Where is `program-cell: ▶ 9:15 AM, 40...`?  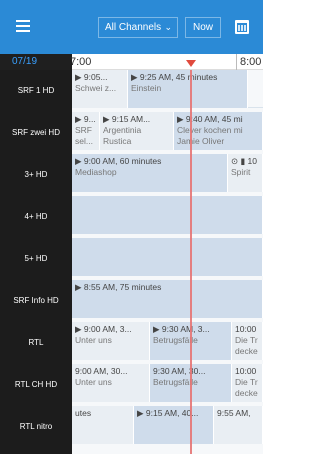
program-cell: ▶ 9:15 AM, 40... is located at coordinates (174, 425).